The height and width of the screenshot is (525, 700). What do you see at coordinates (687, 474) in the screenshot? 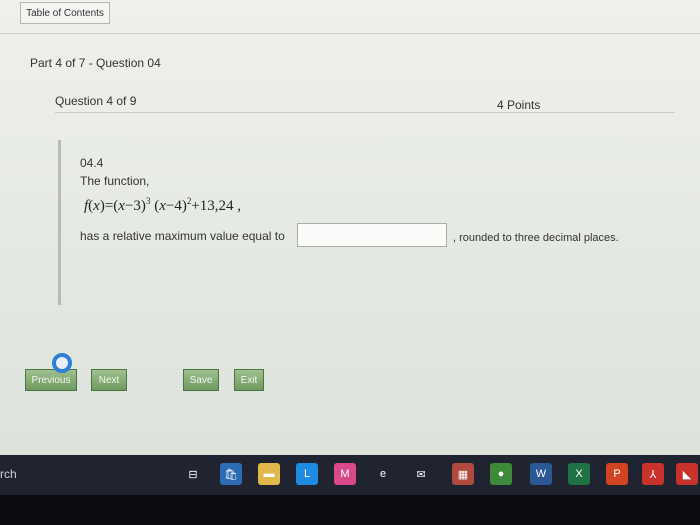
I see `red-app-icon: ◣` at bounding box center [687, 474].